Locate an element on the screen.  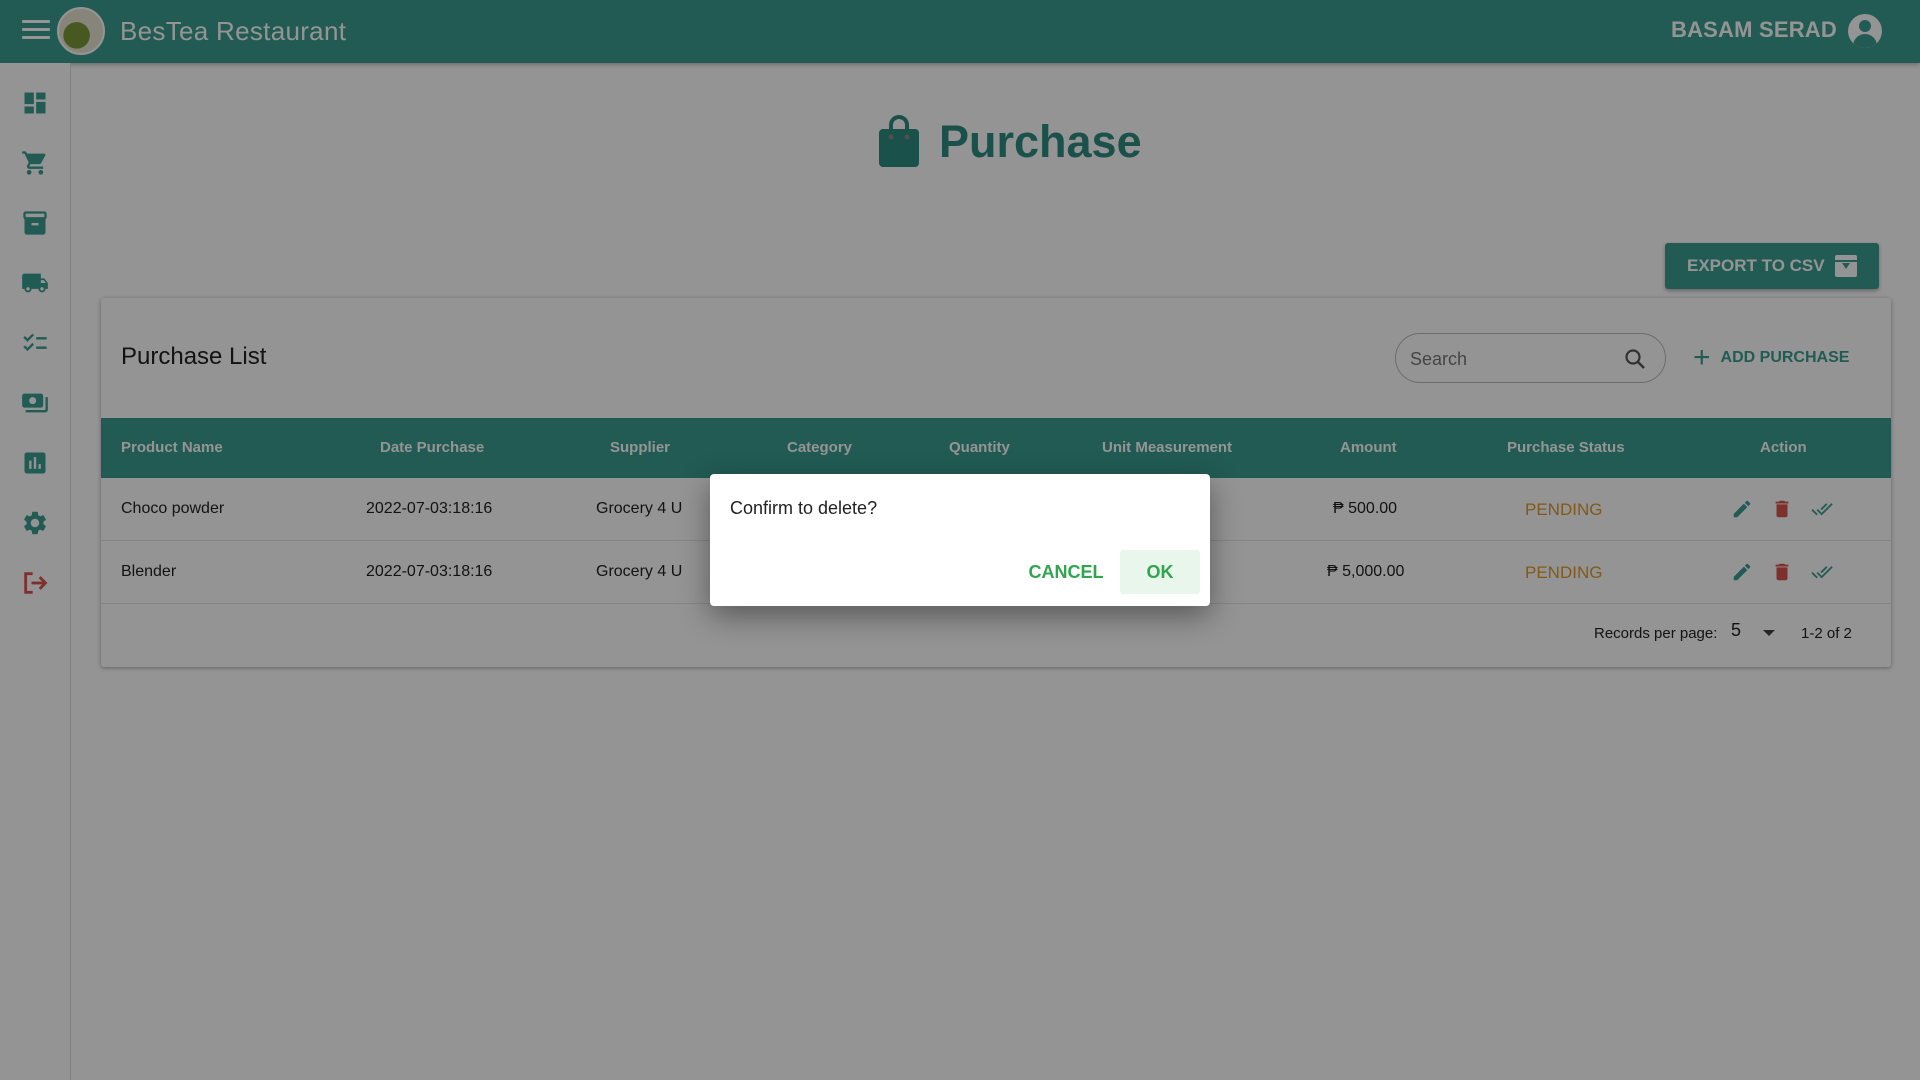
confirm-delete-dialog: Confirm to delete? CANCEL OK is located at coordinates (960, 540).